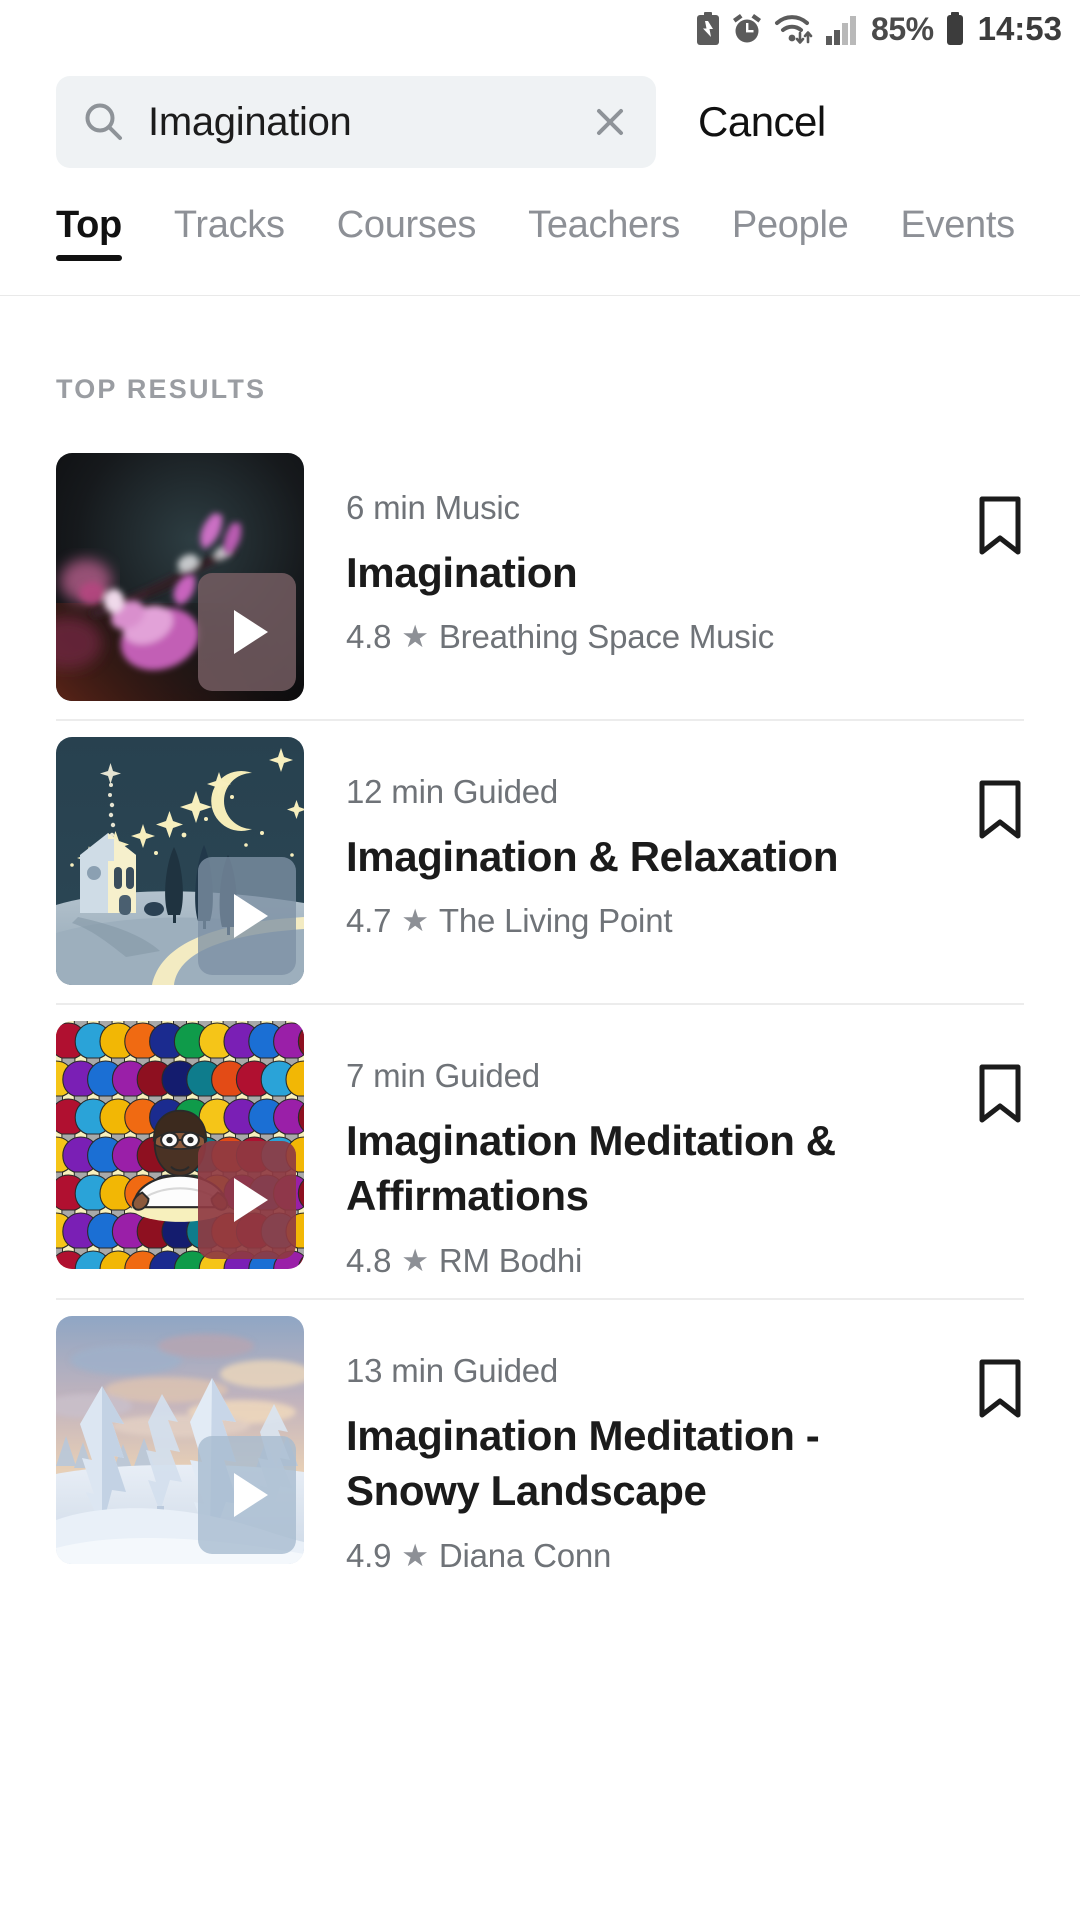 This screenshot has height=1920, width=1080. I want to click on tab-people: People, so click(790, 232).